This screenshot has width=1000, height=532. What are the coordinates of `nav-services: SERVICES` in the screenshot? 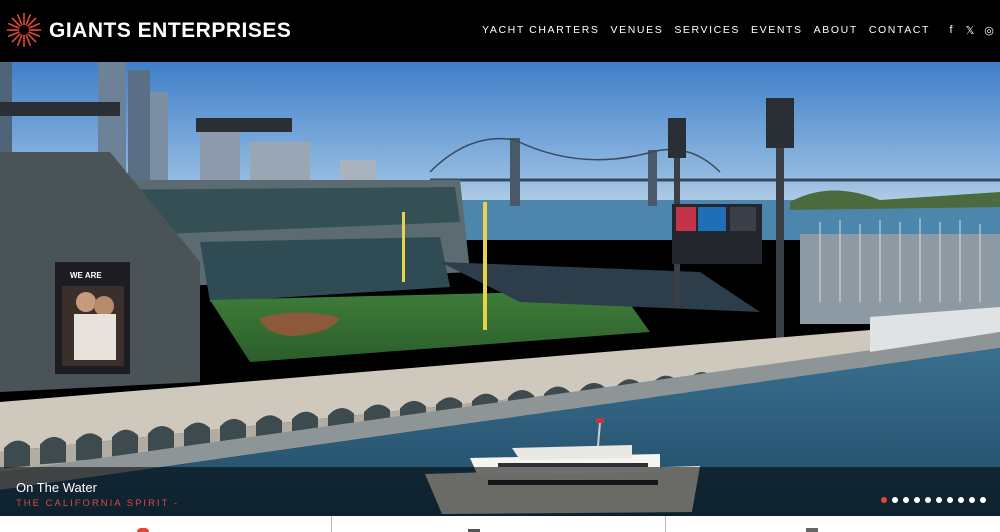 It's located at (707, 30).